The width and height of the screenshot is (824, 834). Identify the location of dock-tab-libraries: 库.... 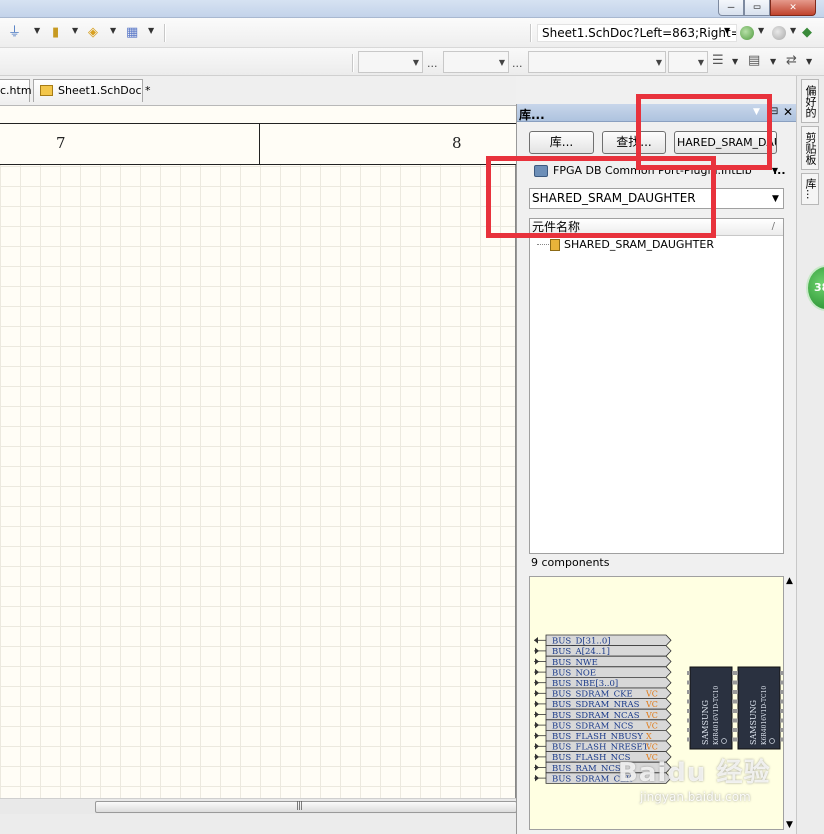
(810, 189).